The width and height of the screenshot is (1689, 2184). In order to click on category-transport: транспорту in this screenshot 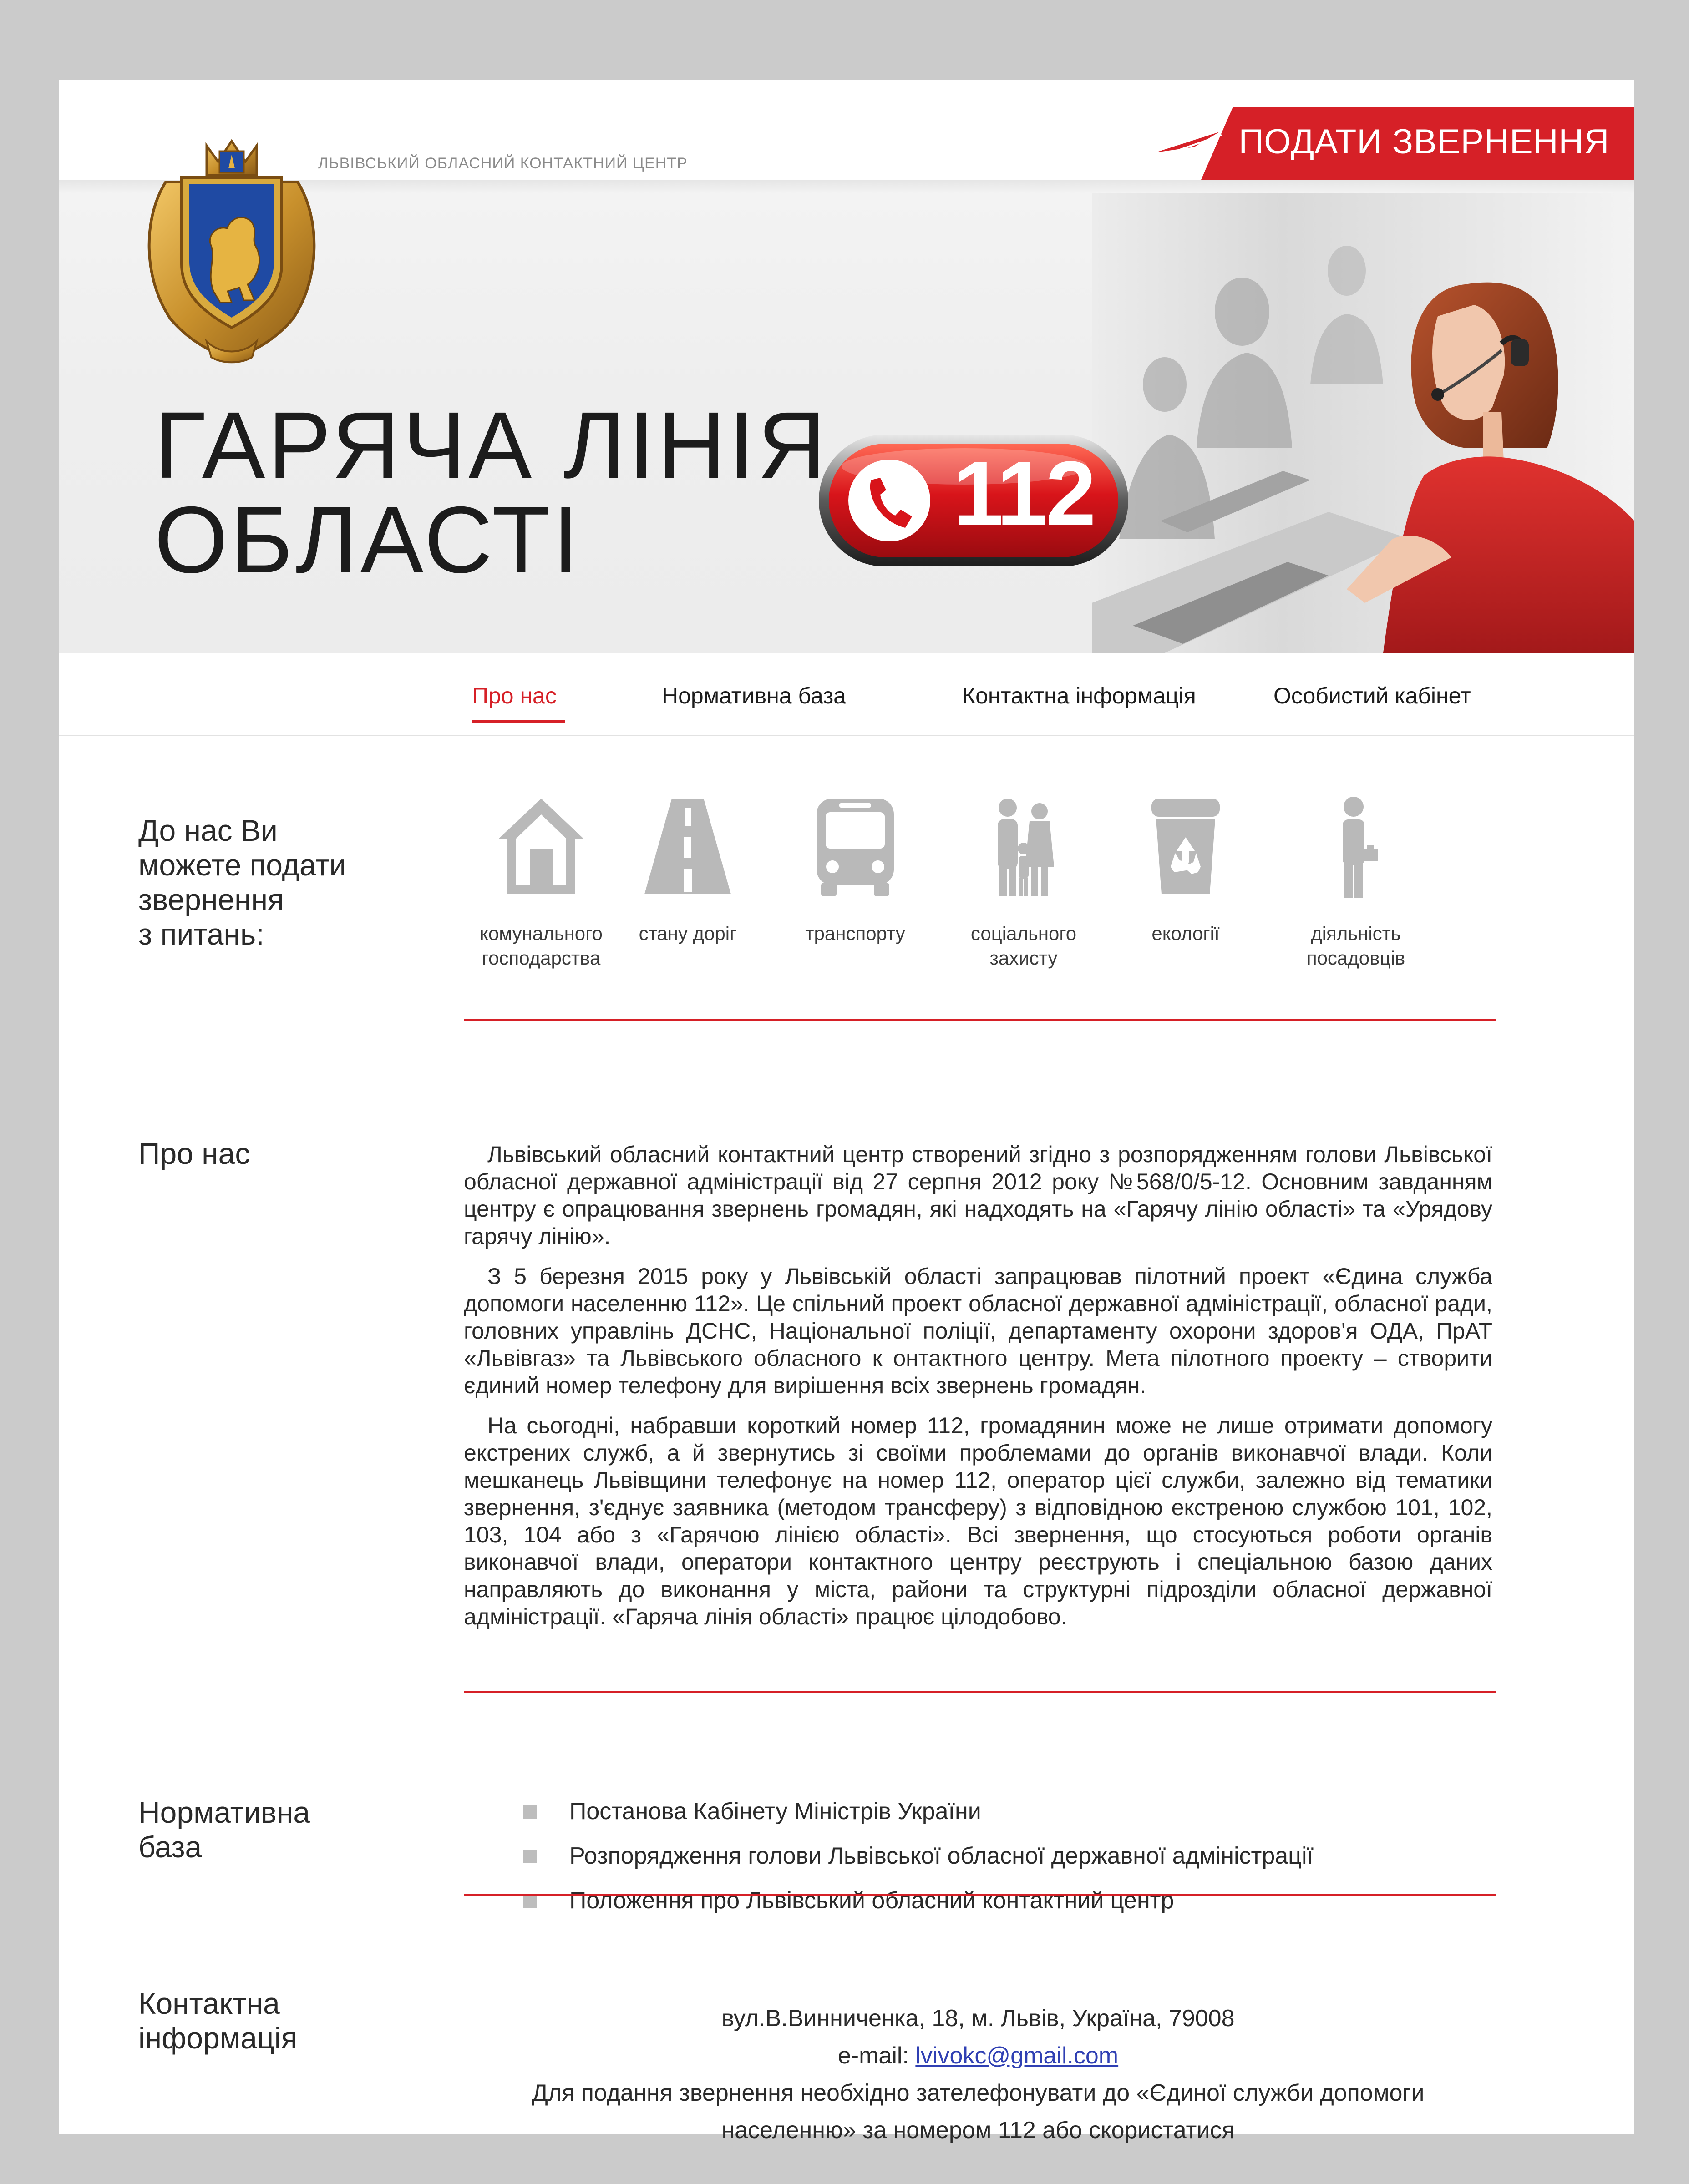, I will do `click(855, 890)`.